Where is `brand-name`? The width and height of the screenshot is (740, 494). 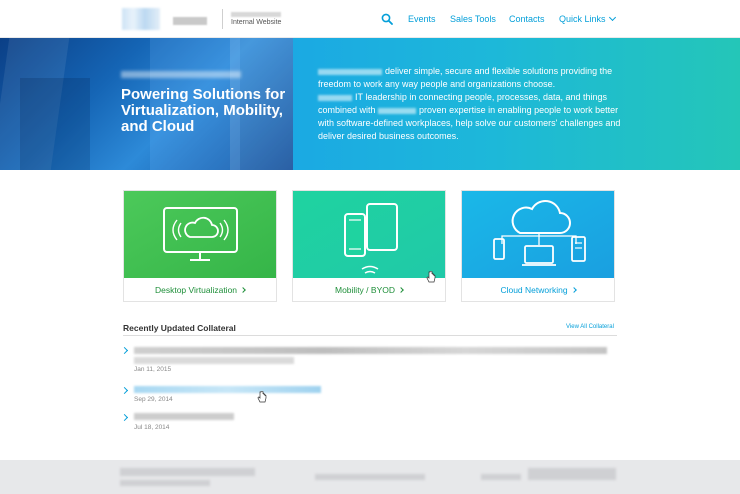 brand-name is located at coordinates (190, 21).